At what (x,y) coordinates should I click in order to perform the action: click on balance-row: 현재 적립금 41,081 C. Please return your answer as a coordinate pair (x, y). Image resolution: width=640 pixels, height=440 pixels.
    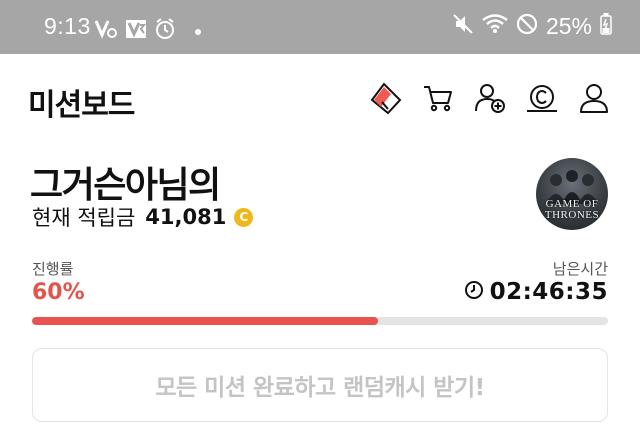
    Looking at the image, I should click on (143, 217).